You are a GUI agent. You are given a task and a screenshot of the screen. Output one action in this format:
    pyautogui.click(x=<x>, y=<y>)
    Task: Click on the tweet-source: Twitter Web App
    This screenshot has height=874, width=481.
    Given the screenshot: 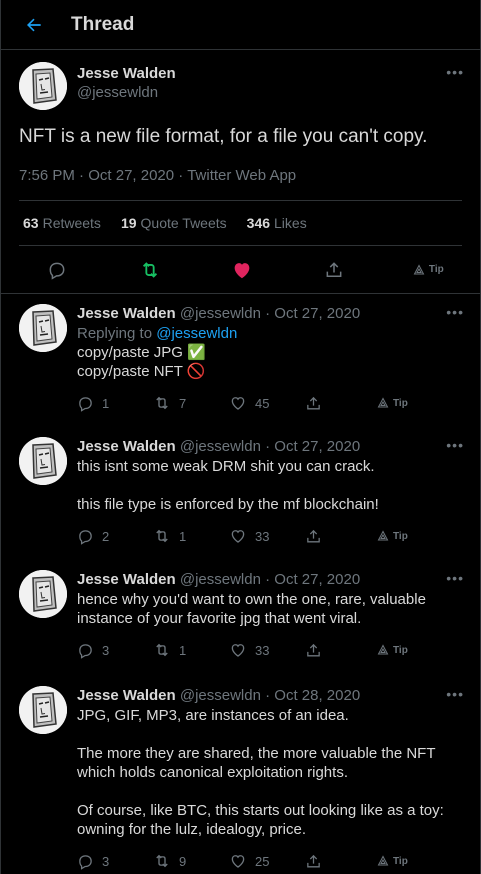 What is the action you would take?
    pyautogui.click(x=241, y=175)
    